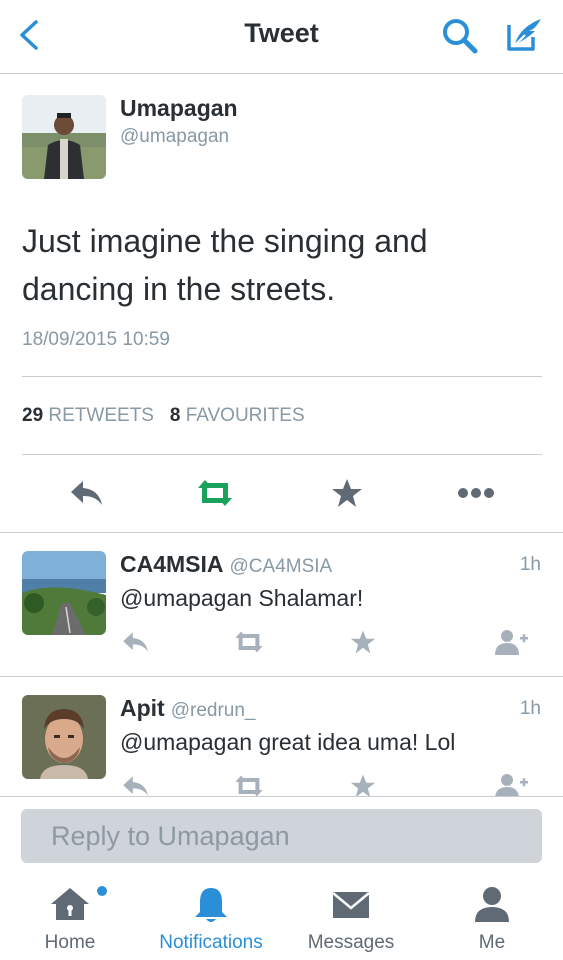 The width and height of the screenshot is (563, 960). Describe the element at coordinates (101, 415) in the screenshot. I see `retweet-label: RETWEETS` at that location.